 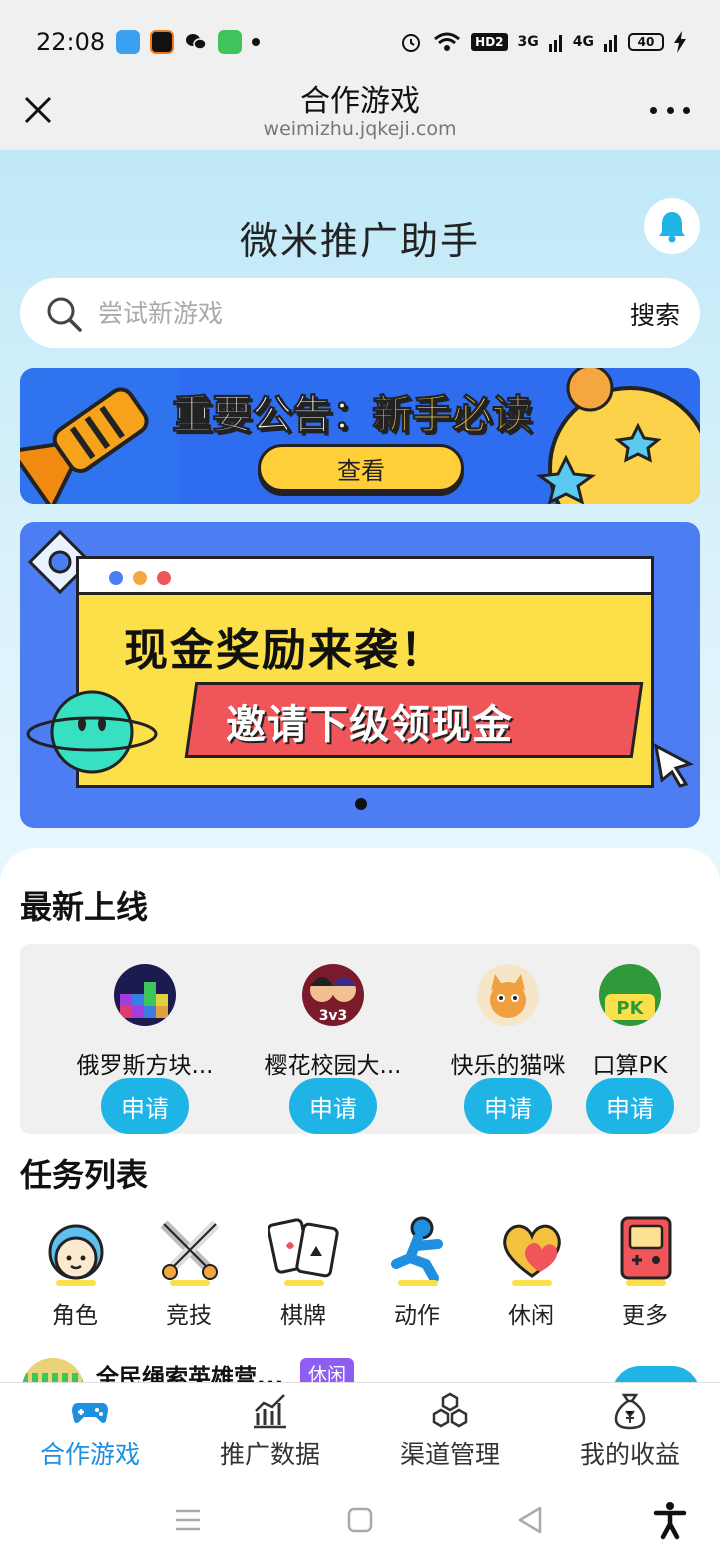 What do you see at coordinates (270, 1411) in the screenshot?
I see `chart-icon` at bounding box center [270, 1411].